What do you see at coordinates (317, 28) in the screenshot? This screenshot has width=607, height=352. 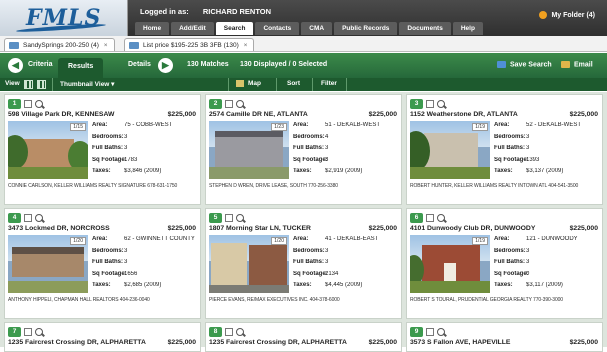 I see `nav-cma: CMA` at bounding box center [317, 28].